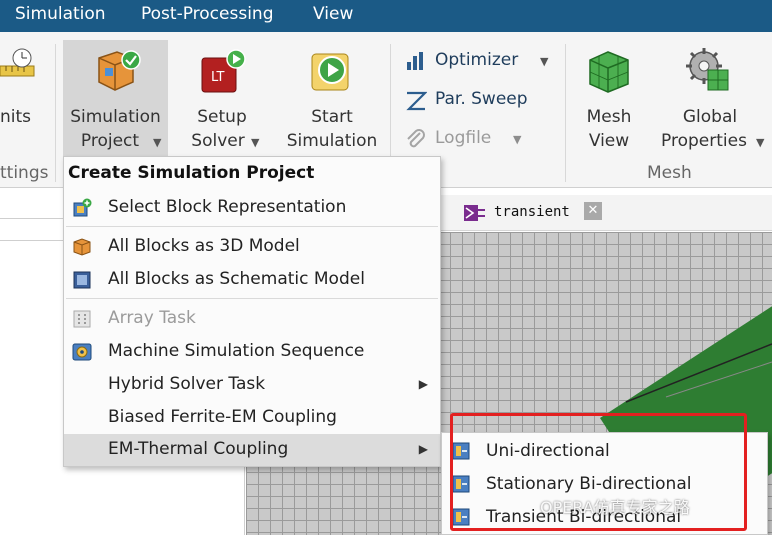 This screenshot has height=535, width=772. I want to click on mesh-cube-icon, so click(609, 72).